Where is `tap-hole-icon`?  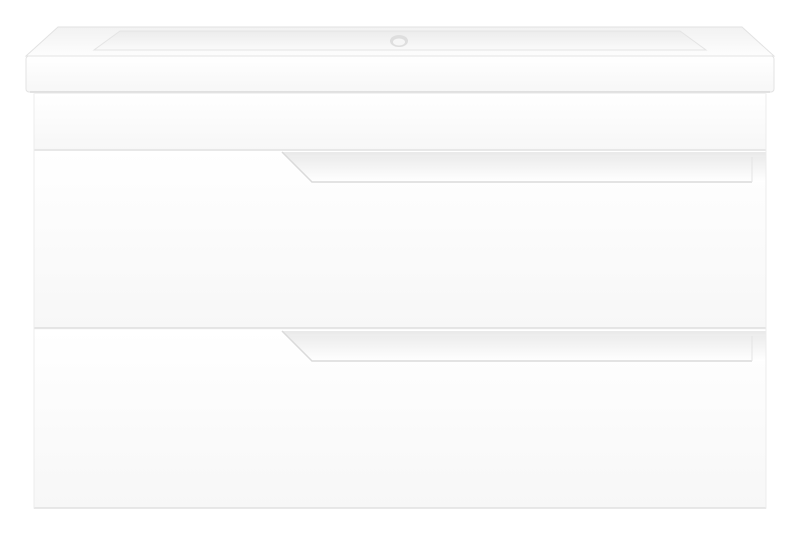
tap-hole-icon is located at coordinates (399, 41).